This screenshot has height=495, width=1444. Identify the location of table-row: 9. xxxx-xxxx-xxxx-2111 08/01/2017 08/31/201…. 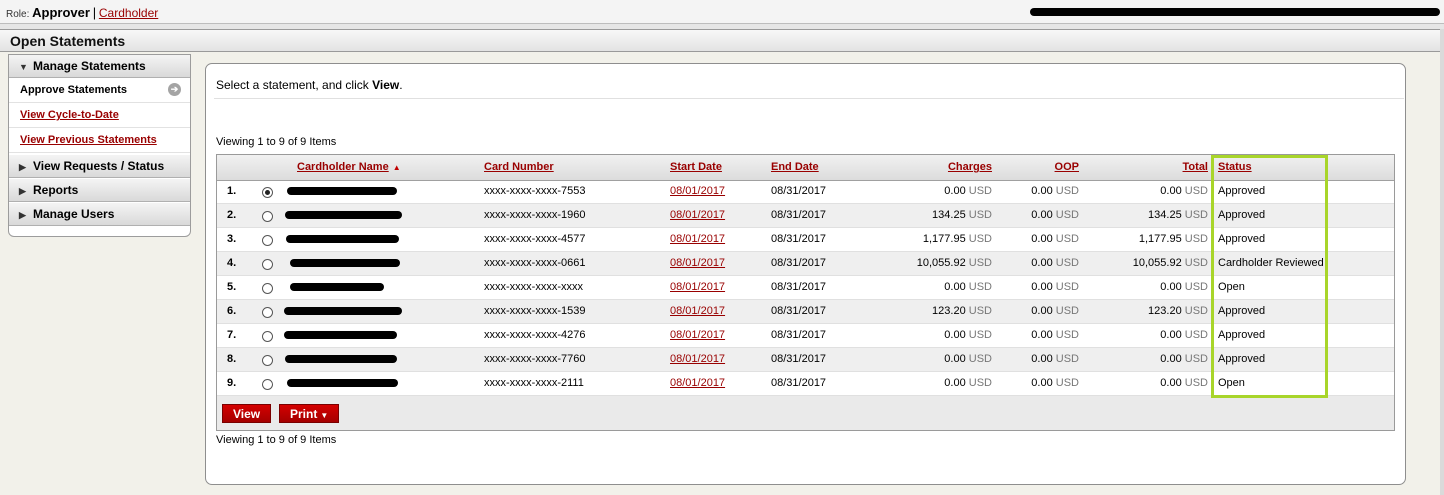
(805, 384).